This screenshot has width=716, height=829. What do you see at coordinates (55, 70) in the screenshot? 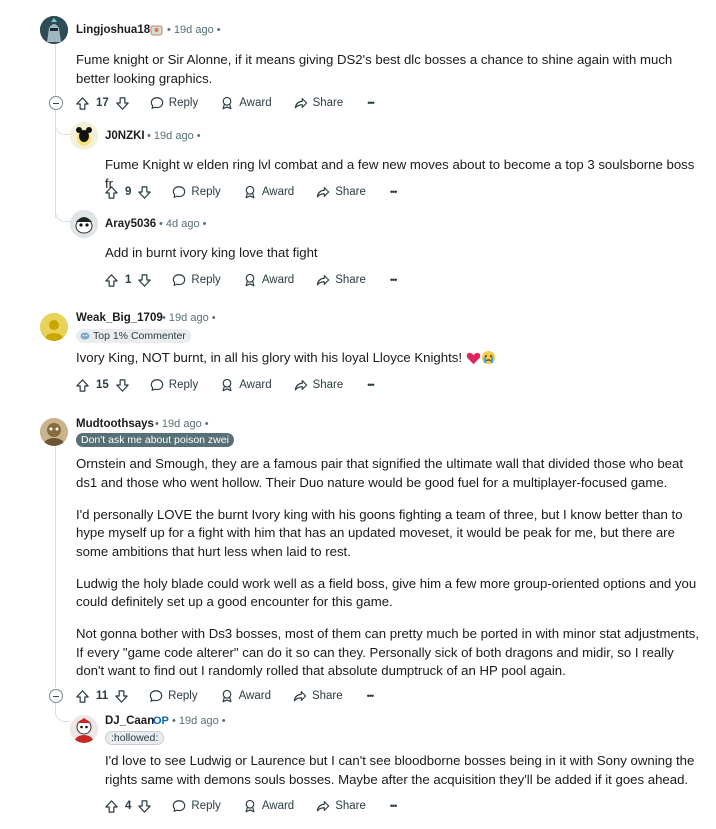
I see `thread-line` at bounding box center [55, 70].